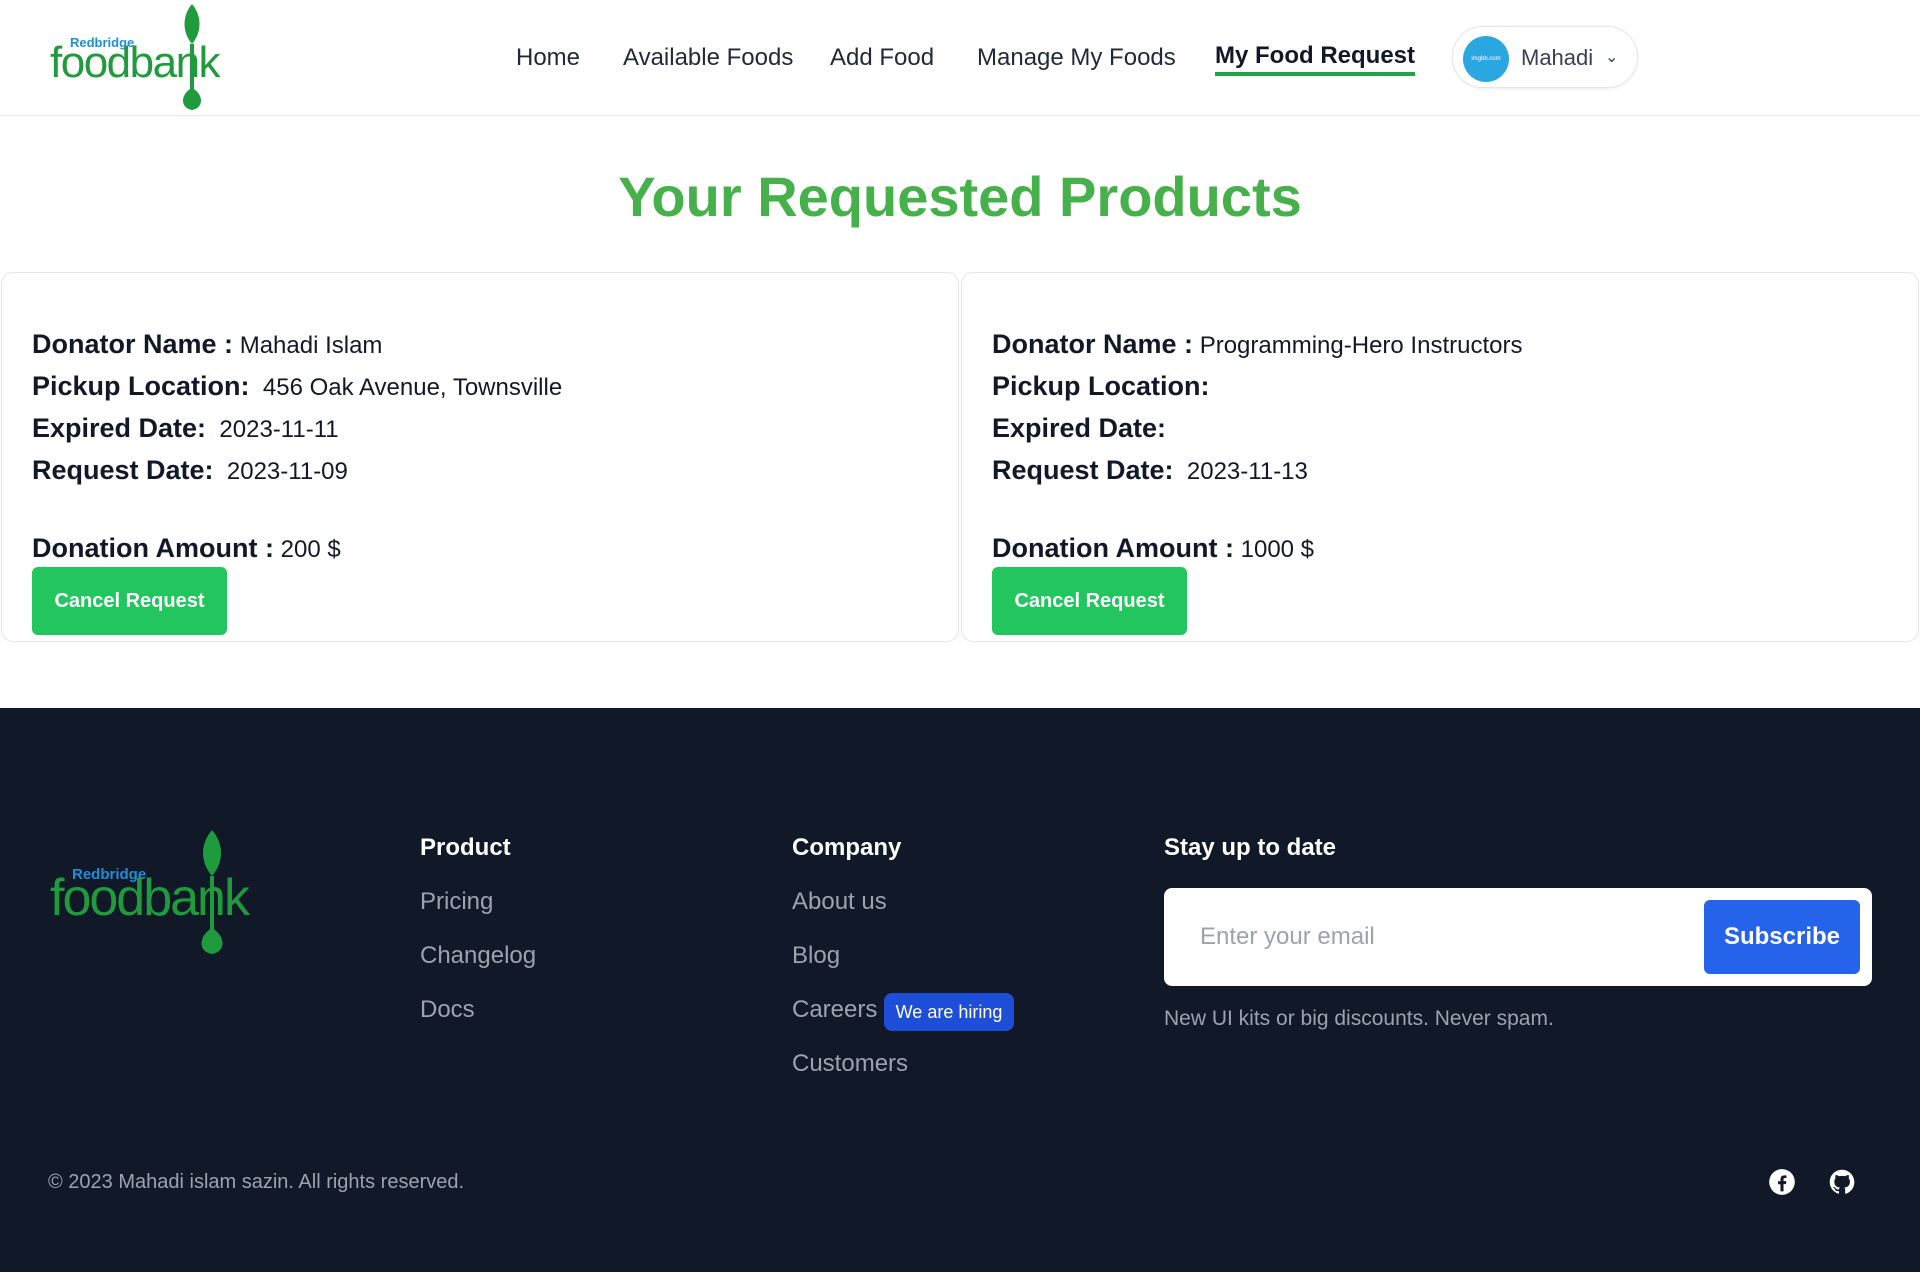 The height and width of the screenshot is (1272, 1920). Describe the element at coordinates (447, 1010) in the screenshot. I see `footer-link-docs: Docs` at that location.